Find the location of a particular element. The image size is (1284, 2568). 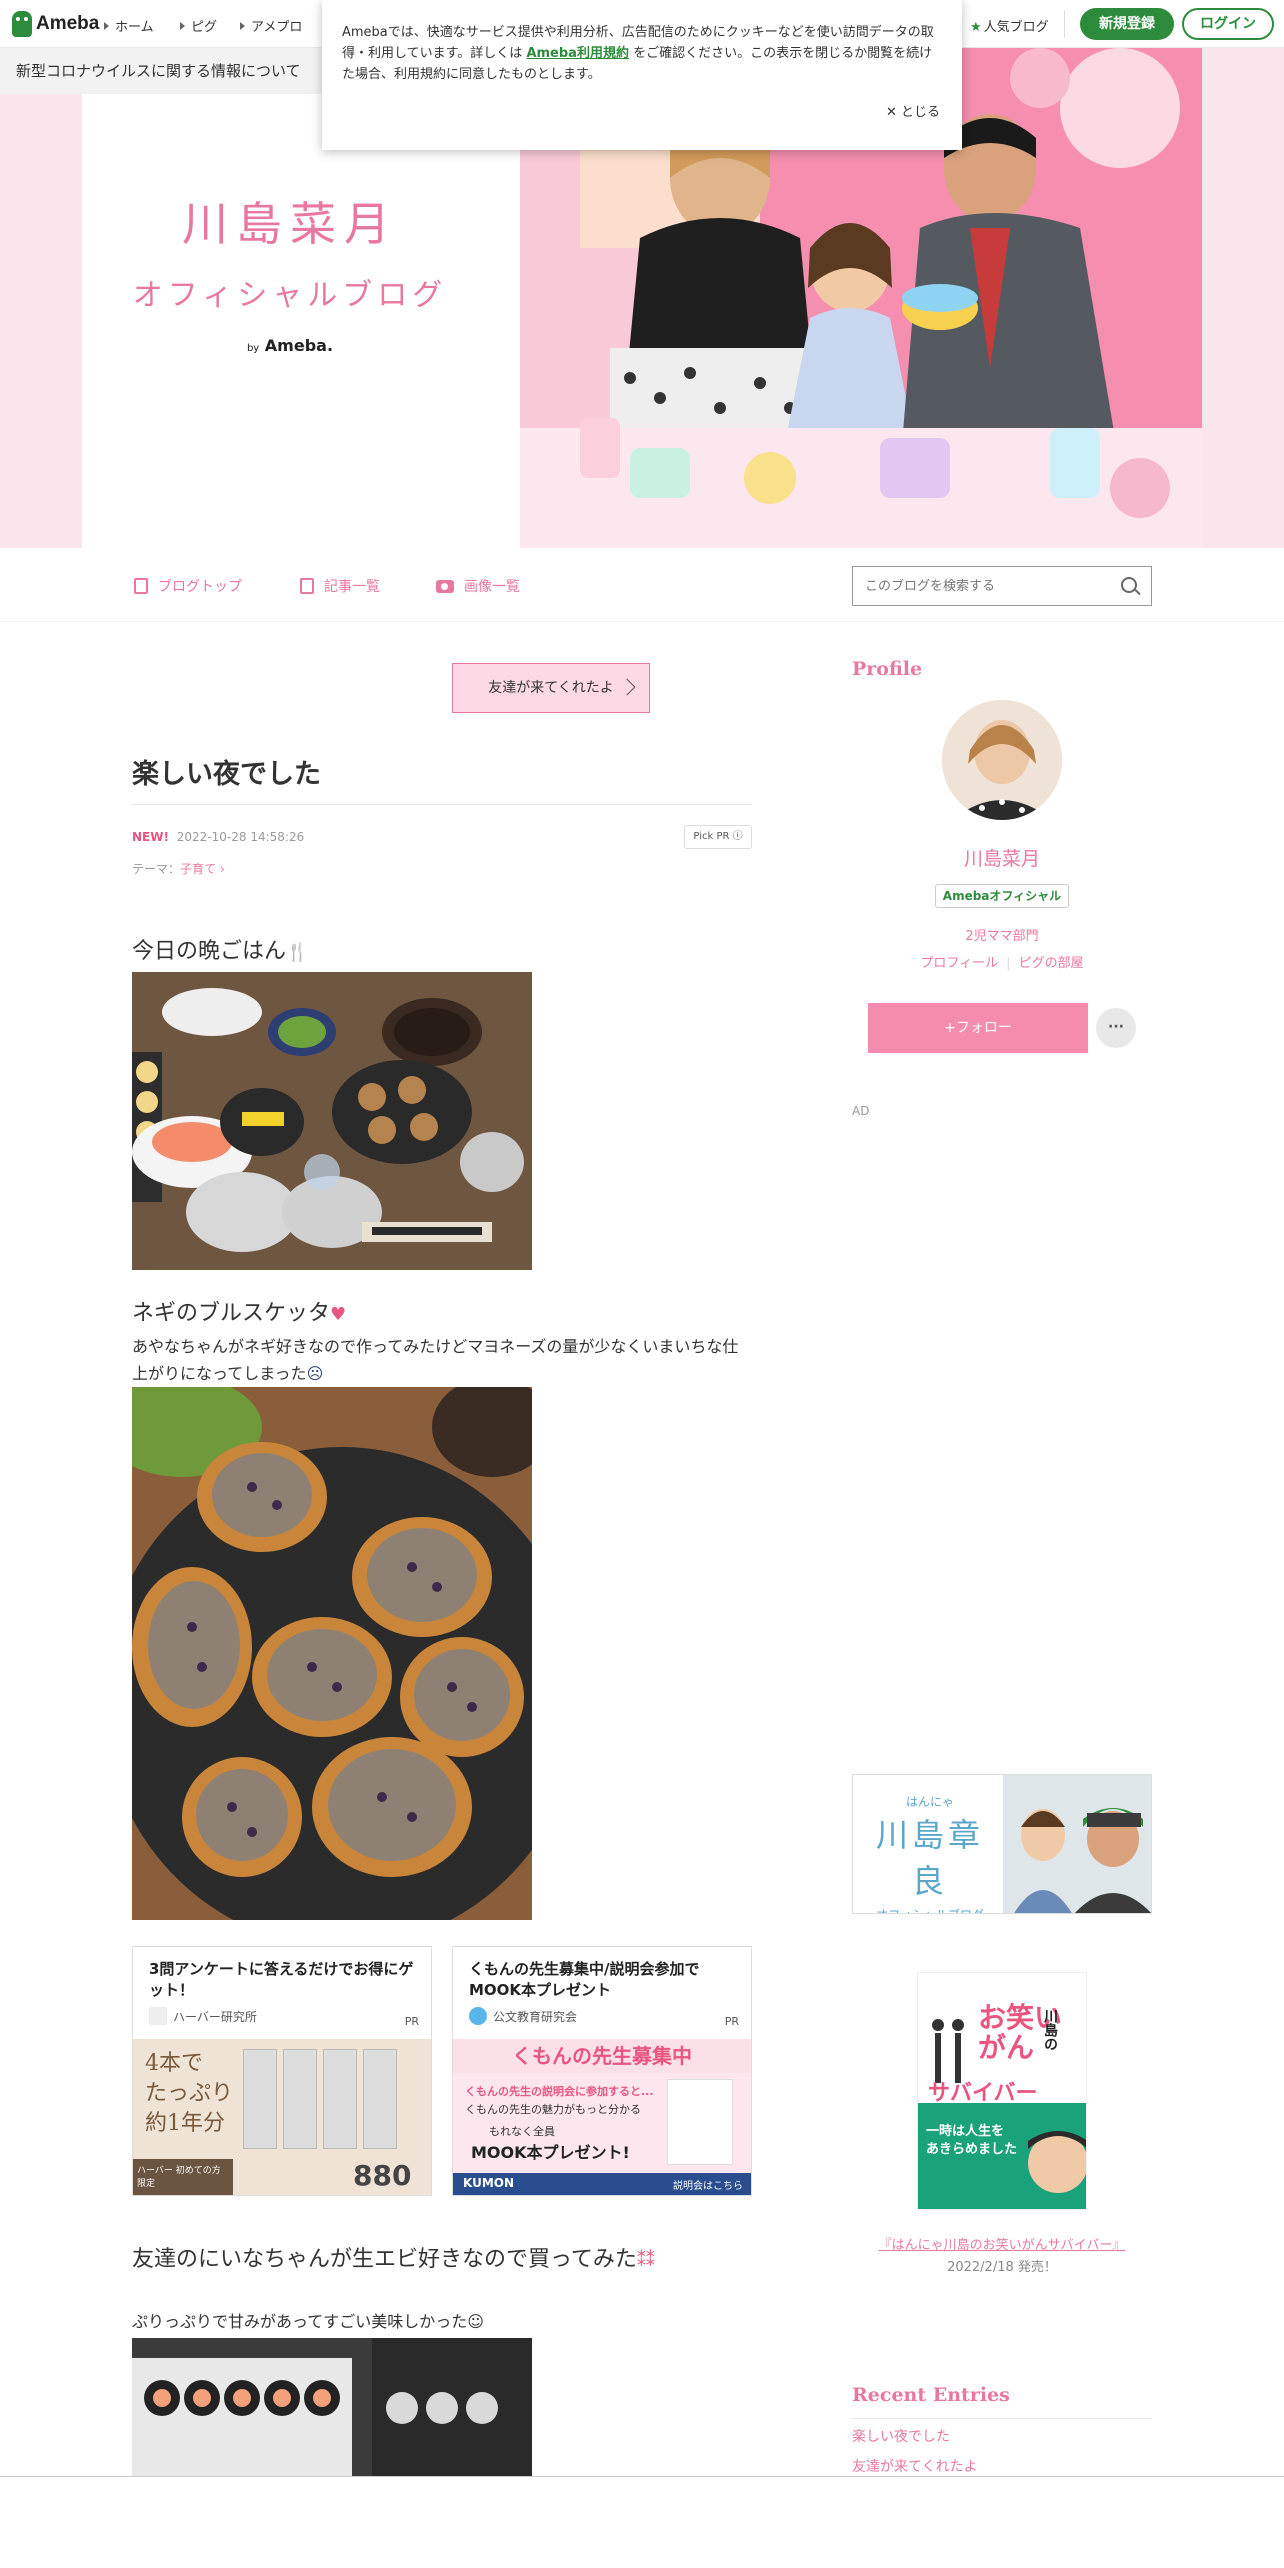

sushi-photo is located at coordinates (332, 2407).